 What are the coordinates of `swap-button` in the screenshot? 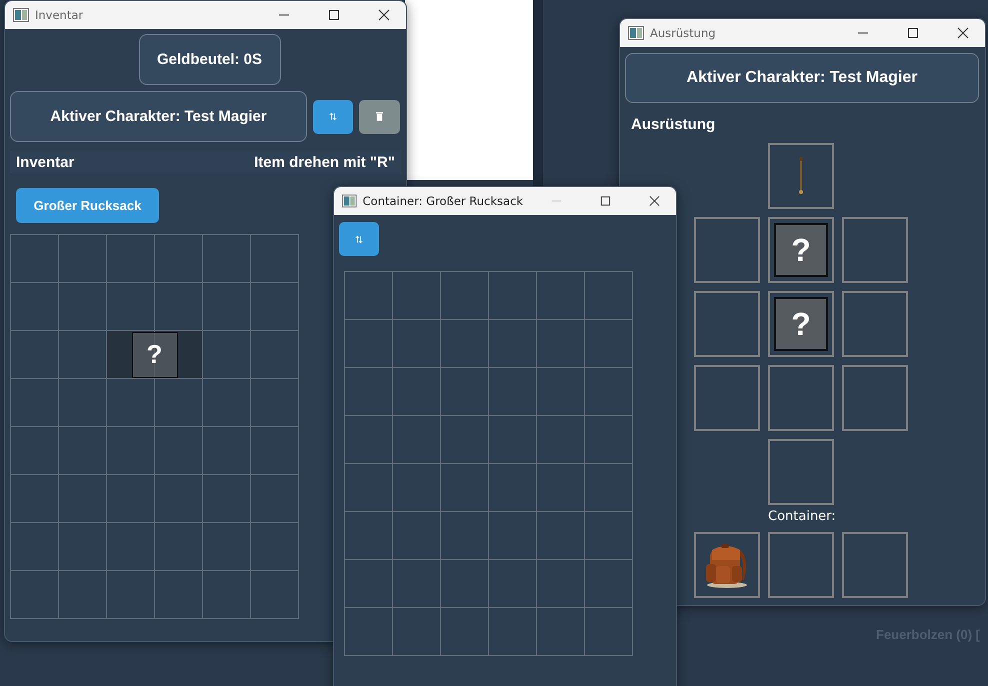 It's located at (333, 117).